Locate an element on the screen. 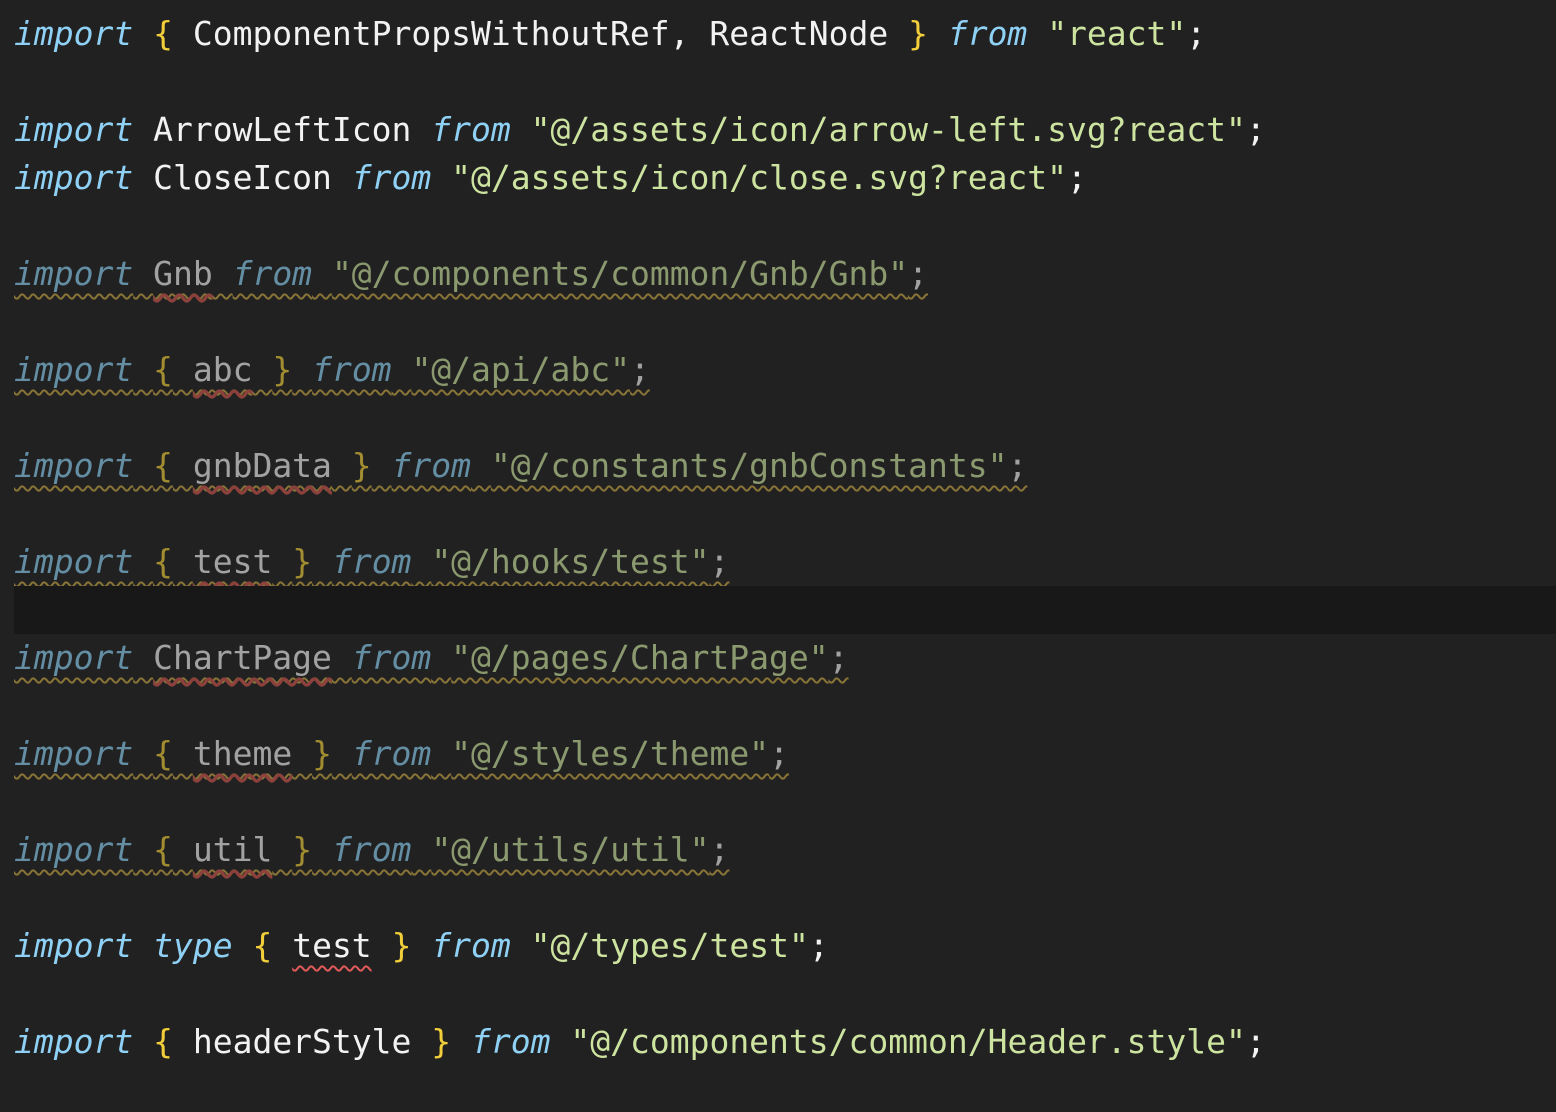  import-name: ArrowLeftIcon is located at coordinates (282, 129).